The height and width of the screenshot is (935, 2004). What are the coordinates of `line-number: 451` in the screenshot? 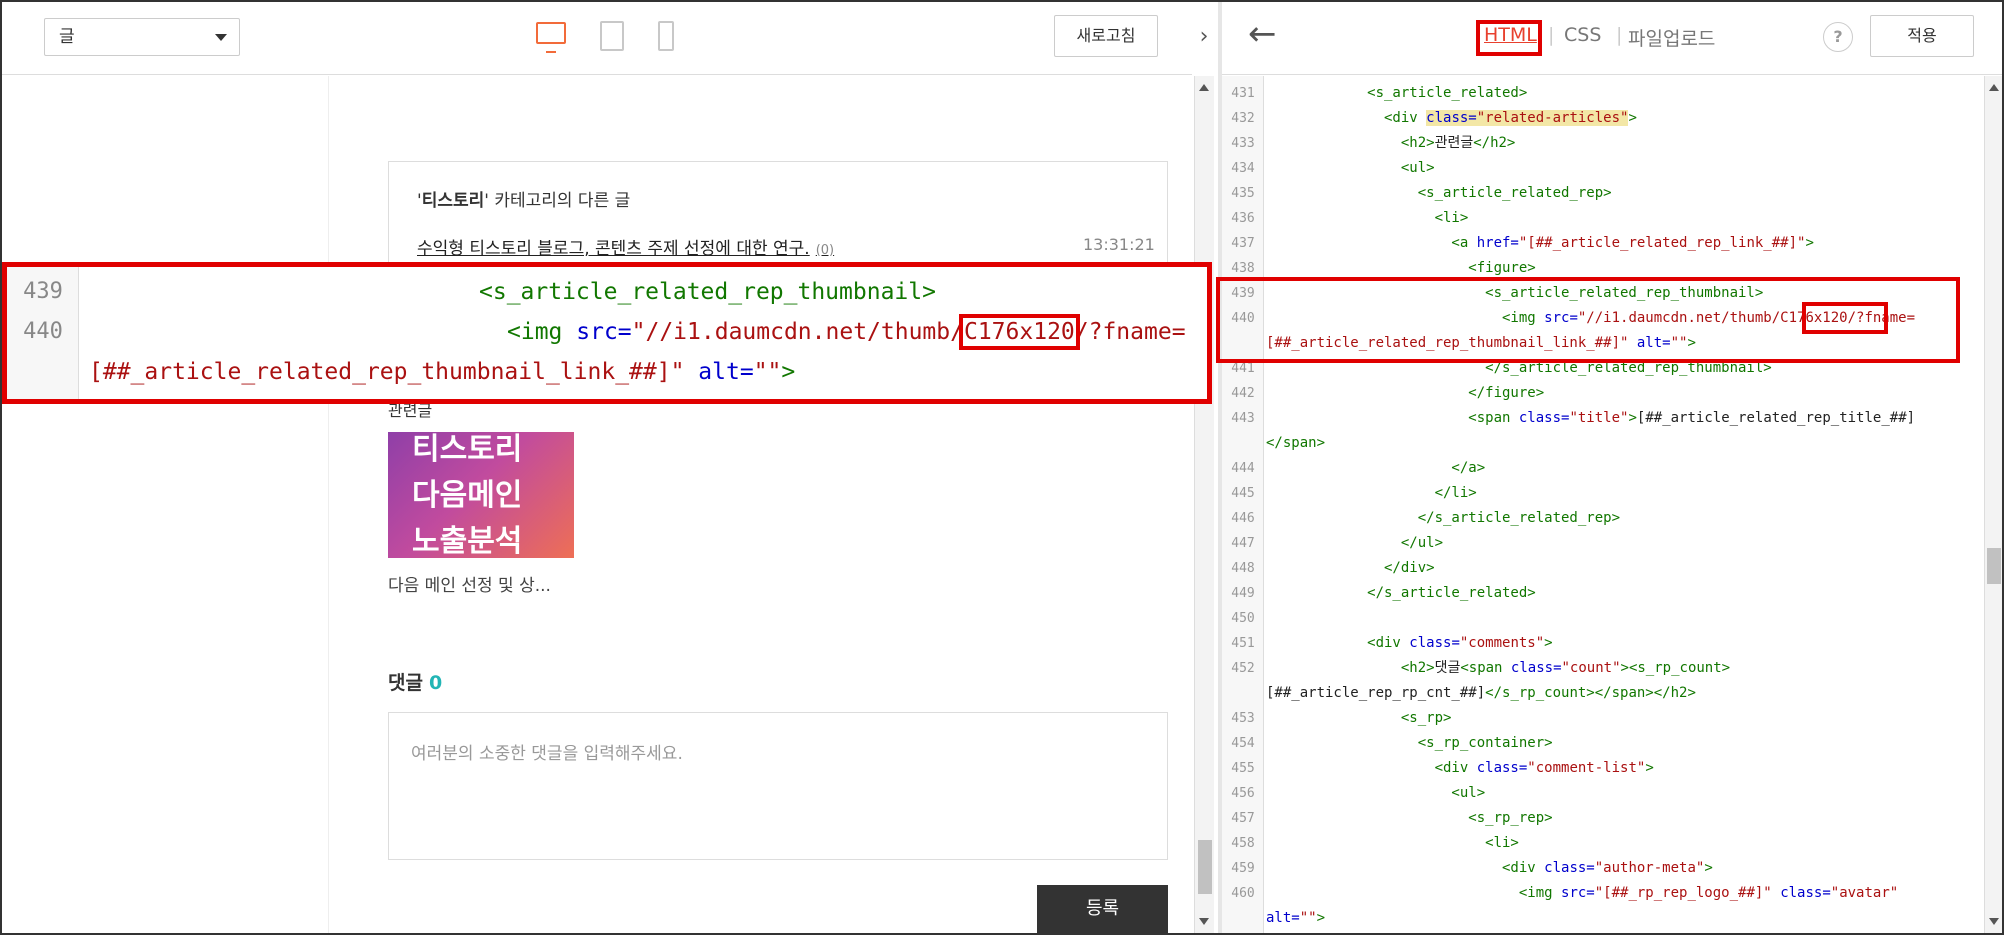 It's located at (1243, 643).